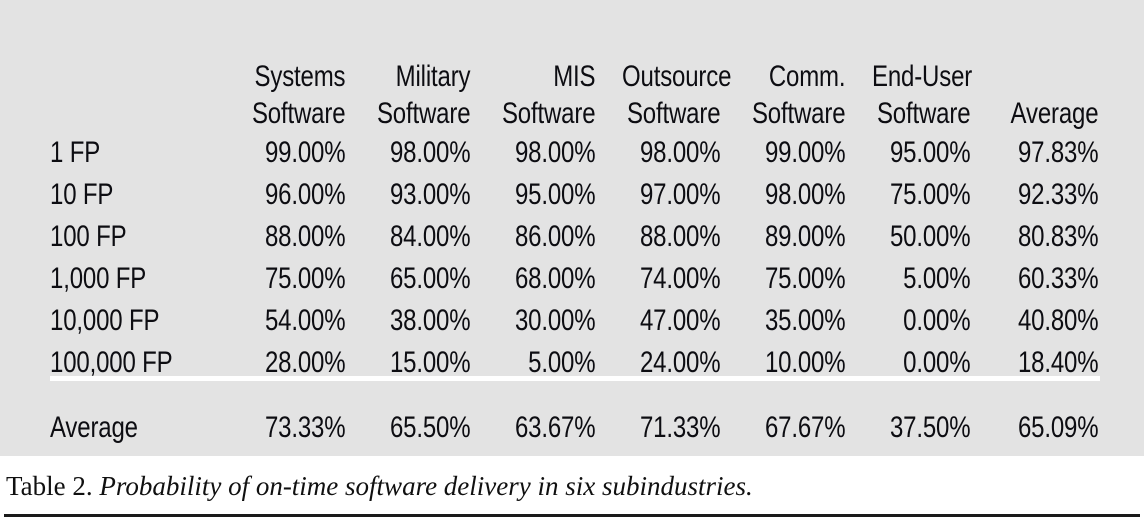 The image size is (1144, 527). What do you see at coordinates (680, 278) in the screenshot?
I see `cell-value: 74.00%` at bounding box center [680, 278].